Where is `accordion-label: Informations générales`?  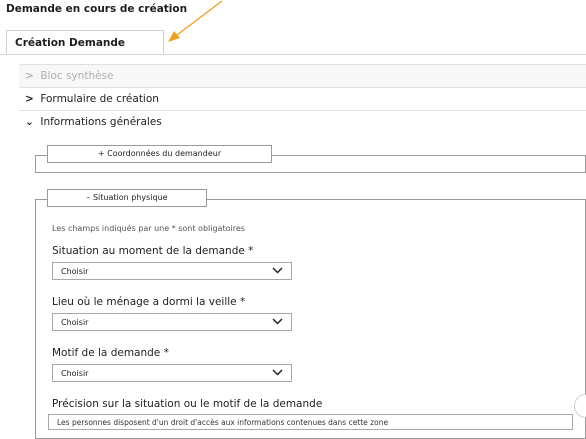
accordion-label: Informations générales is located at coordinates (101, 122).